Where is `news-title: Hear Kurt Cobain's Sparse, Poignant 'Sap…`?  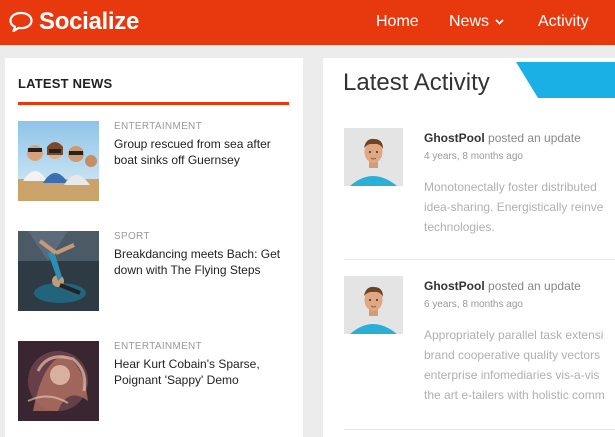 news-title: Hear Kurt Cobain's Sparse, Poignant 'Sap… is located at coordinates (205, 372).